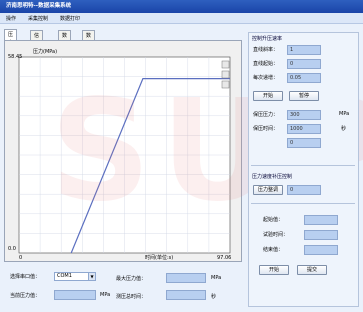 The height and width of the screenshot is (312, 363). Describe the element at coordinates (11, 45) in the screenshot. I see `tab-pressure-curve: 压力曲线` at that location.